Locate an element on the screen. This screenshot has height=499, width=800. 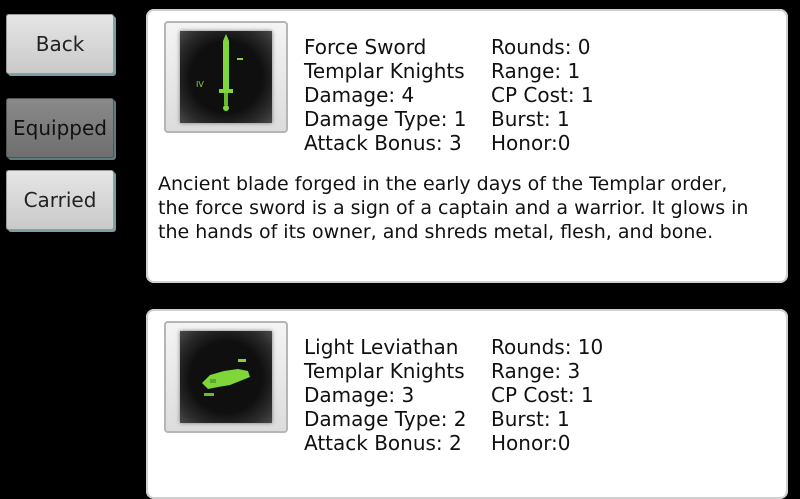
item-name: Force Sword is located at coordinates (365, 47).